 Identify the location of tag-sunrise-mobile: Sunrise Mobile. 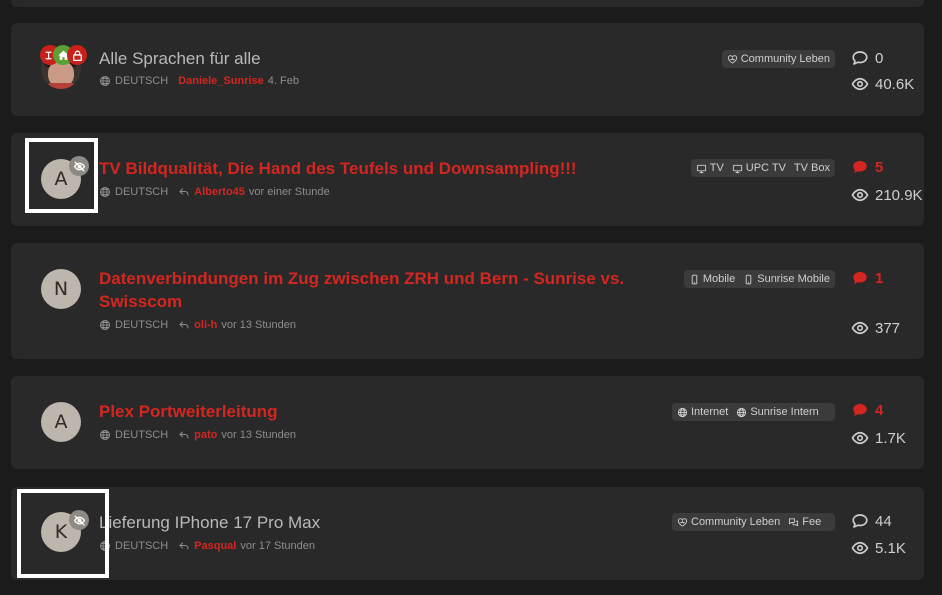
(786, 279).